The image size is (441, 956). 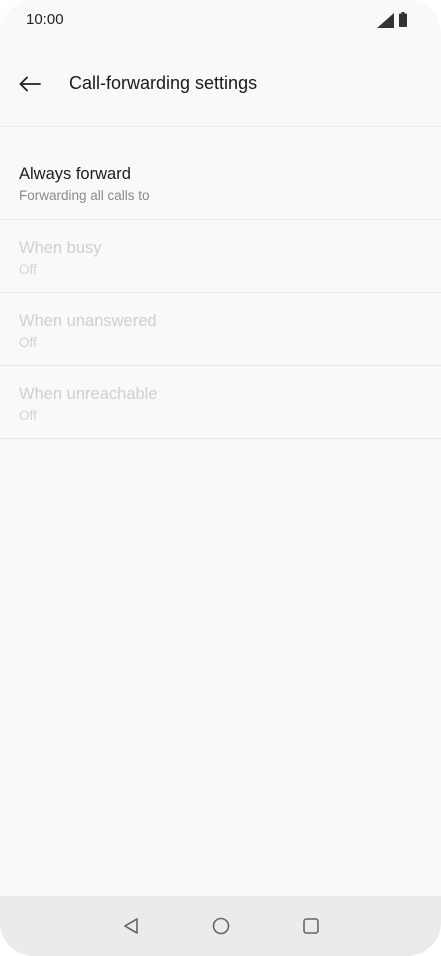 I want to click on setting-summary: Forwarding all calls to, so click(x=84, y=195).